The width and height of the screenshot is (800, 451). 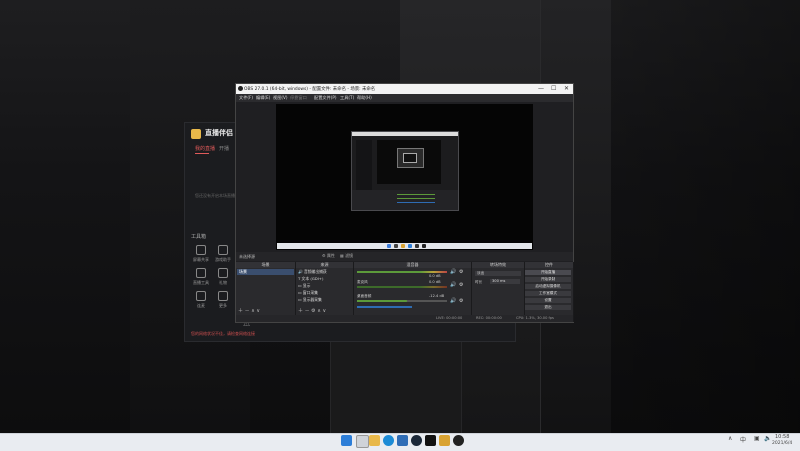 I want to click on mixer-db: -12.4 dB, so click(x=437, y=296).